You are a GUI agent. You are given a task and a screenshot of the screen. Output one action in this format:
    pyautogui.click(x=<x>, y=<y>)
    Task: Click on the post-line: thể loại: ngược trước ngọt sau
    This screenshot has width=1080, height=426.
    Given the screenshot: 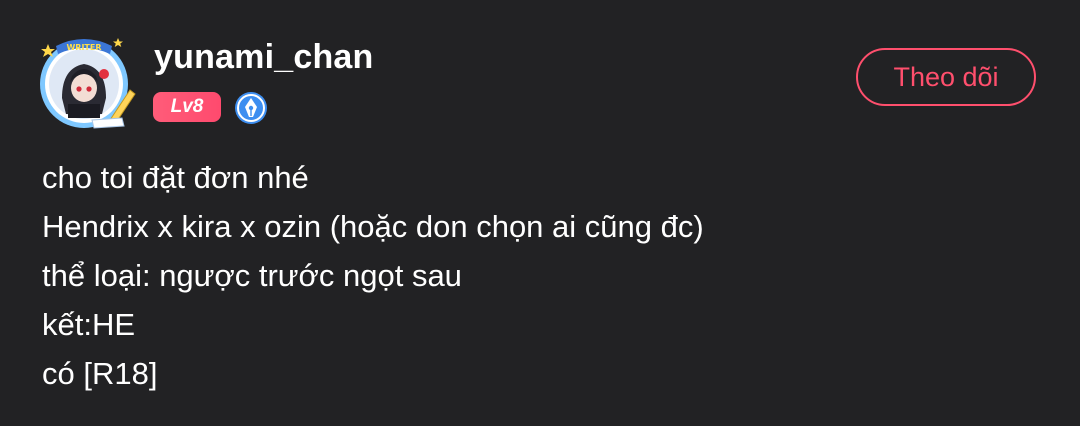 What is the action you would take?
    pyautogui.click(x=252, y=275)
    